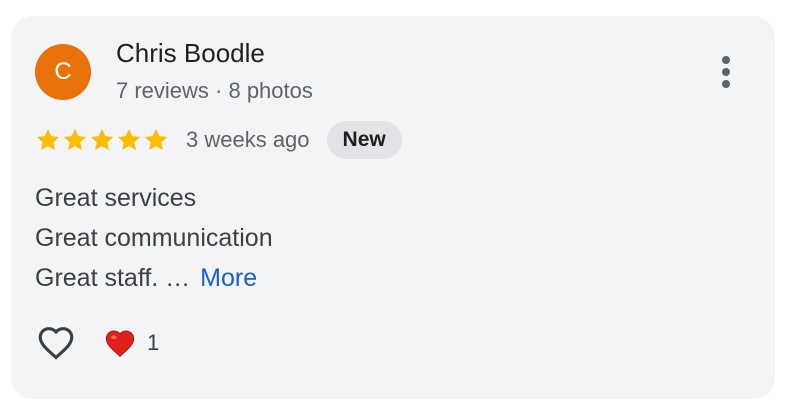 The width and height of the screenshot is (792, 403). What do you see at coordinates (364, 140) in the screenshot?
I see `new-badge: New` at bounding box center [364, 140].